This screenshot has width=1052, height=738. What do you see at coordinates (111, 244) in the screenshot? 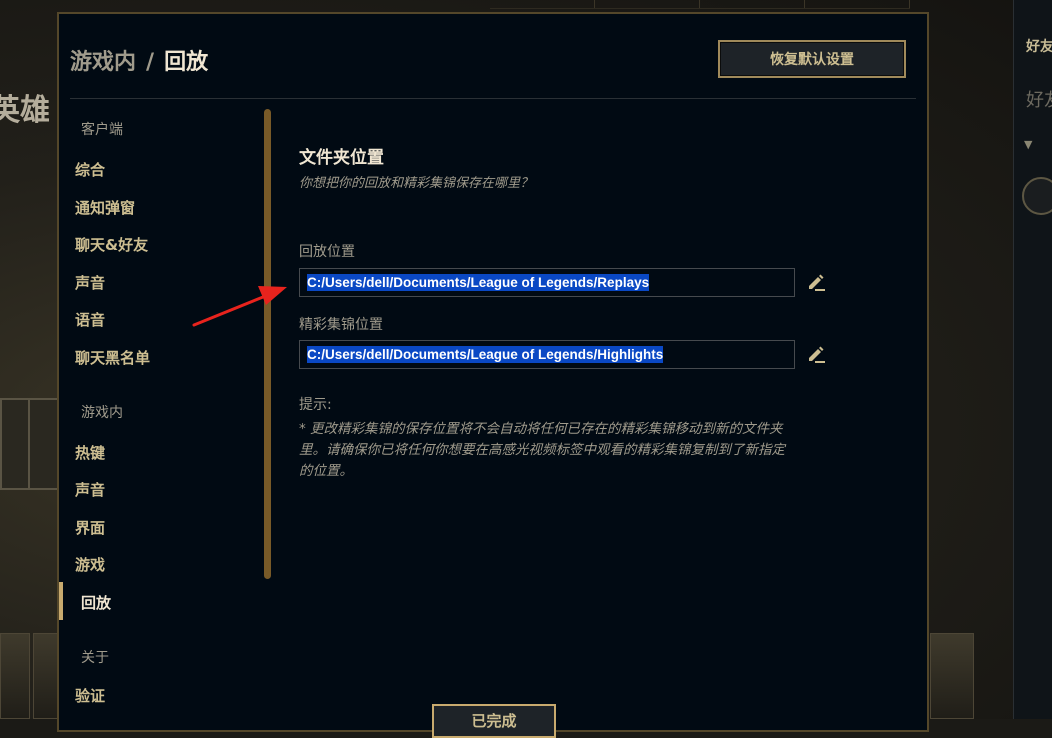
I see `sidebar-item-chat-friends: 聊天&好友` at bounding box center [111, 244].